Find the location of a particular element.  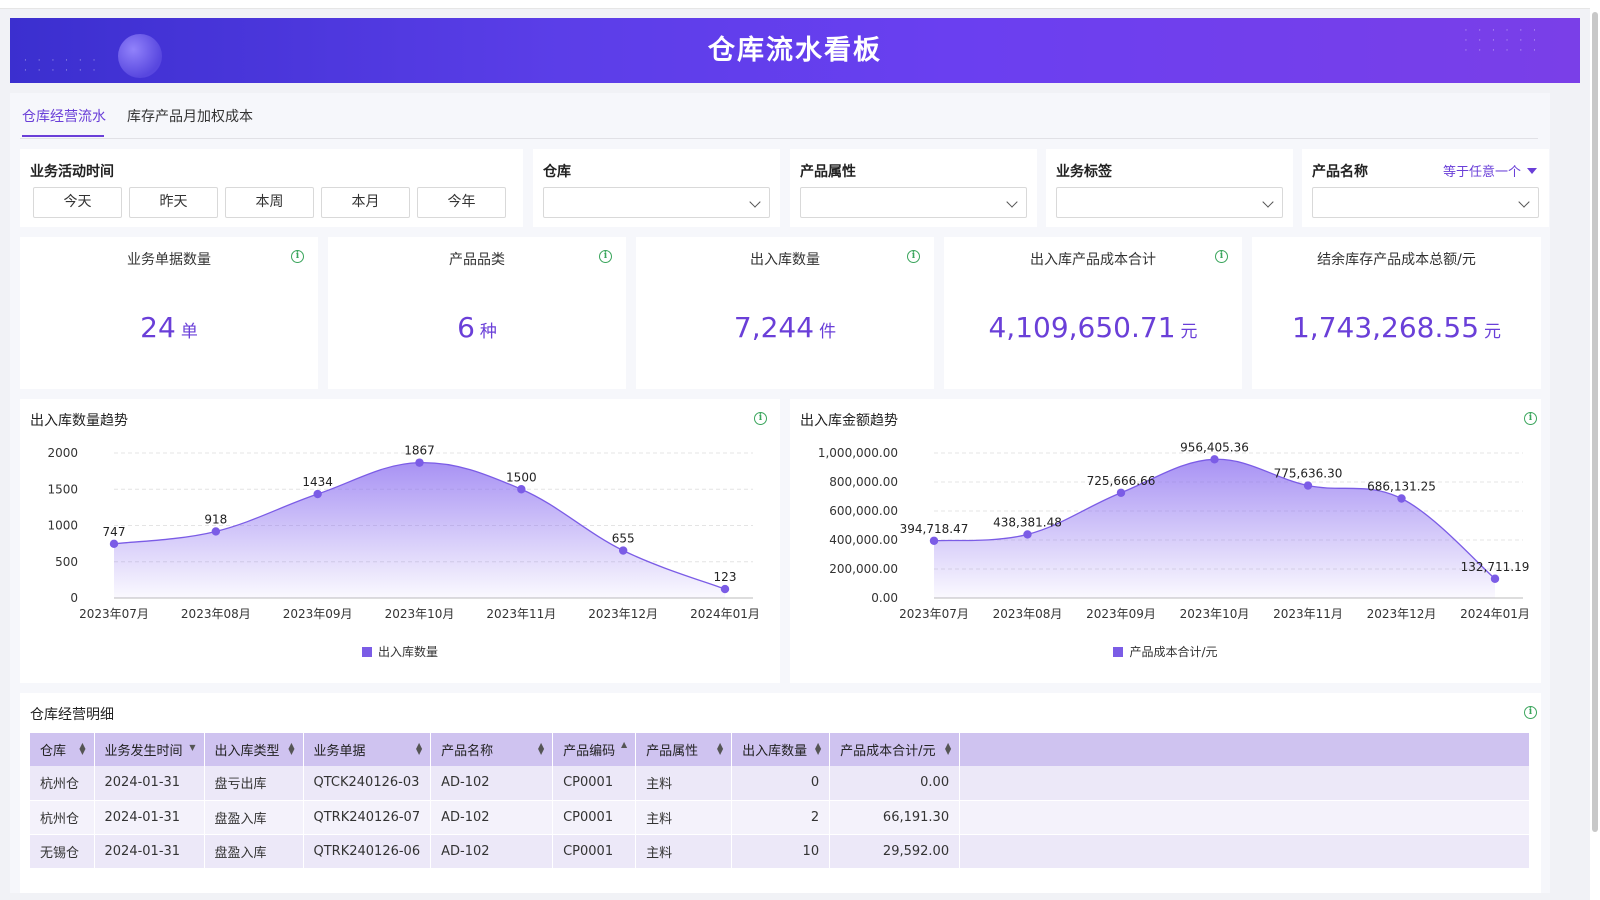

cell-quantity: 2 is located at coordinates (781, 817).